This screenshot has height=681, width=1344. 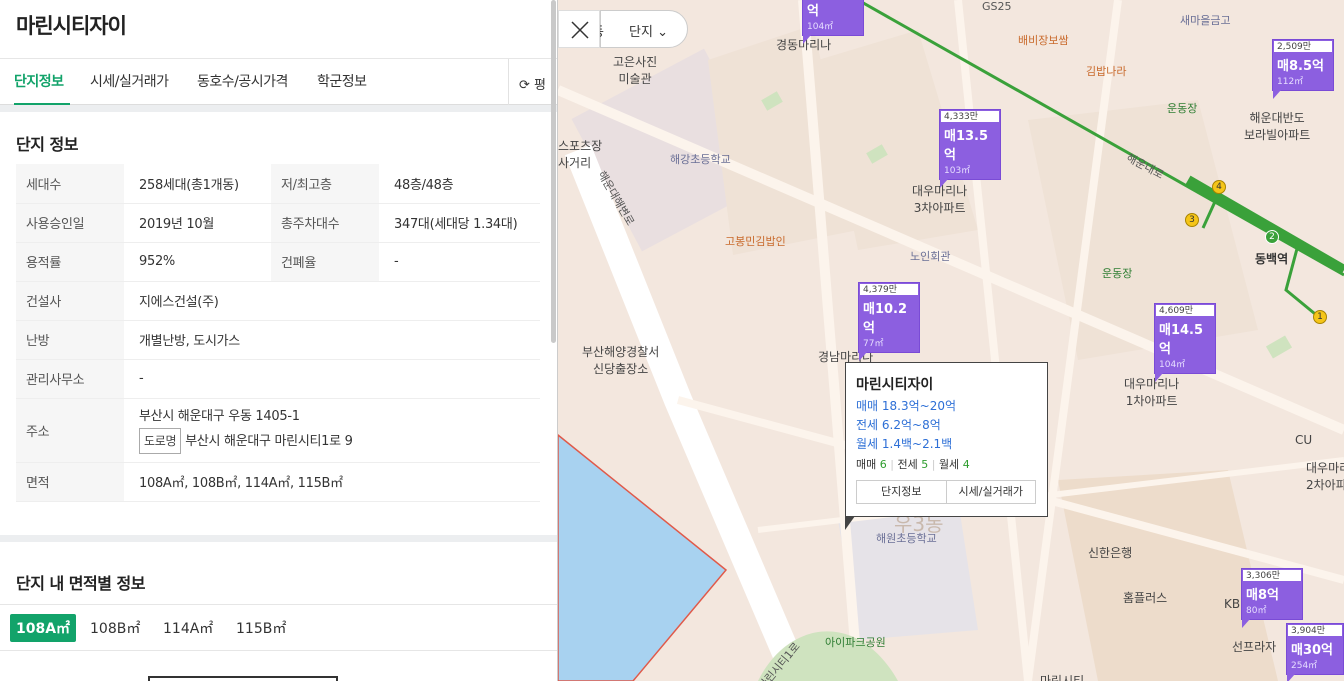 I want to click on count-wolse-label: 월세, so click(x=949, y=464).